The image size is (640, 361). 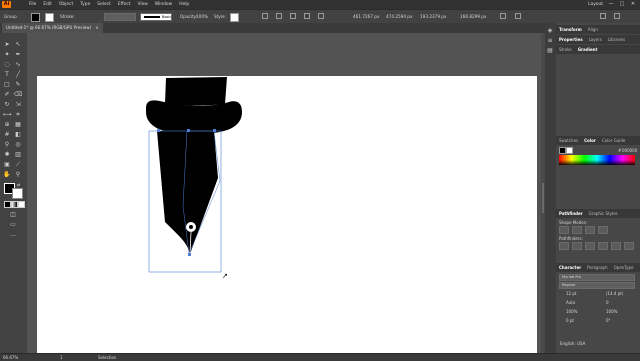 What do you see at coordinates (616, 246) in the screenshot?
I see `outline-icon` at bounding box center [616, 246].